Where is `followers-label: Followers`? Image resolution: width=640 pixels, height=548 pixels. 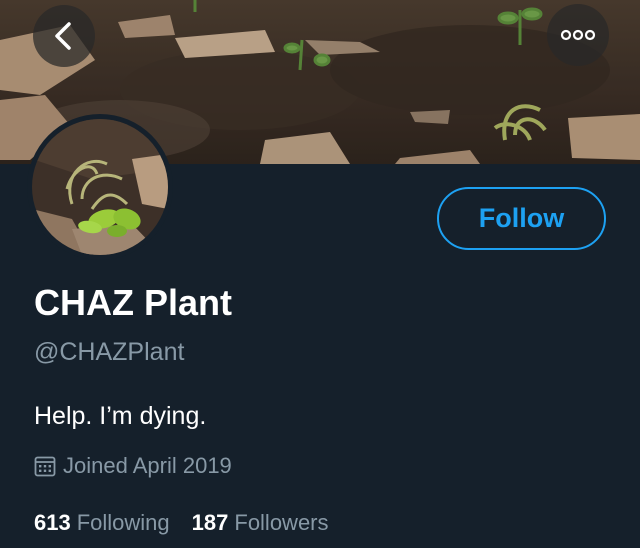
followers-label: Followers is located at coordinates (281, 522).